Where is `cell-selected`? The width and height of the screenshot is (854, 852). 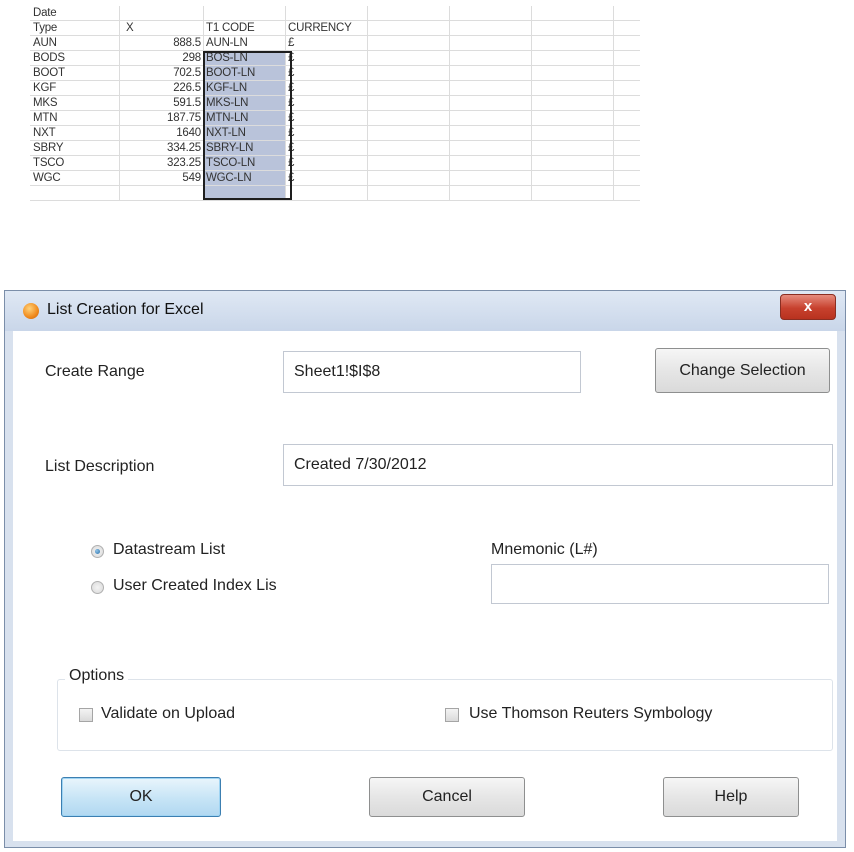 cell-selected is located at coordinates (245, 193).